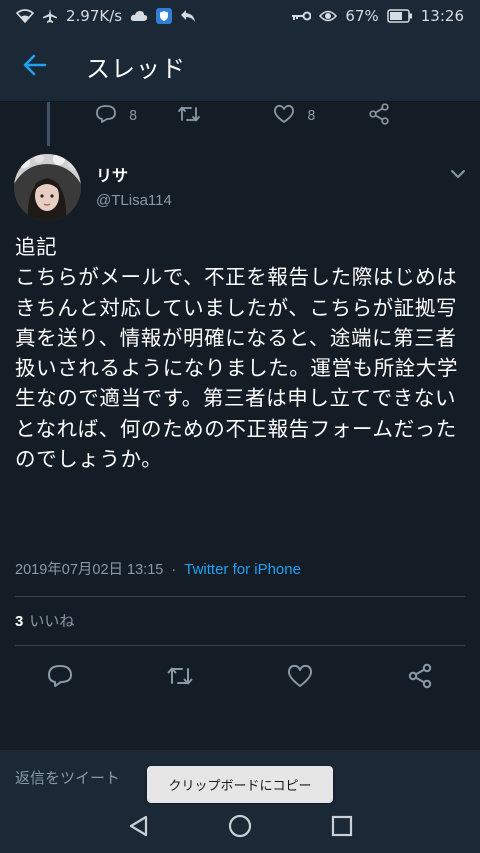  Describe the element at coordinates (242, 569) in the screenshot. I see `tweet-client-link: Twitter for iPhone` at that location.